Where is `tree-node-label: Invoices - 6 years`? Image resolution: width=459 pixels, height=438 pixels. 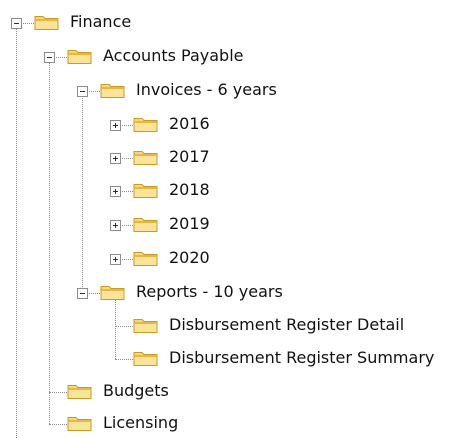 tree-node-label: Invoices - 6 years is located at coordinates (206, 89).